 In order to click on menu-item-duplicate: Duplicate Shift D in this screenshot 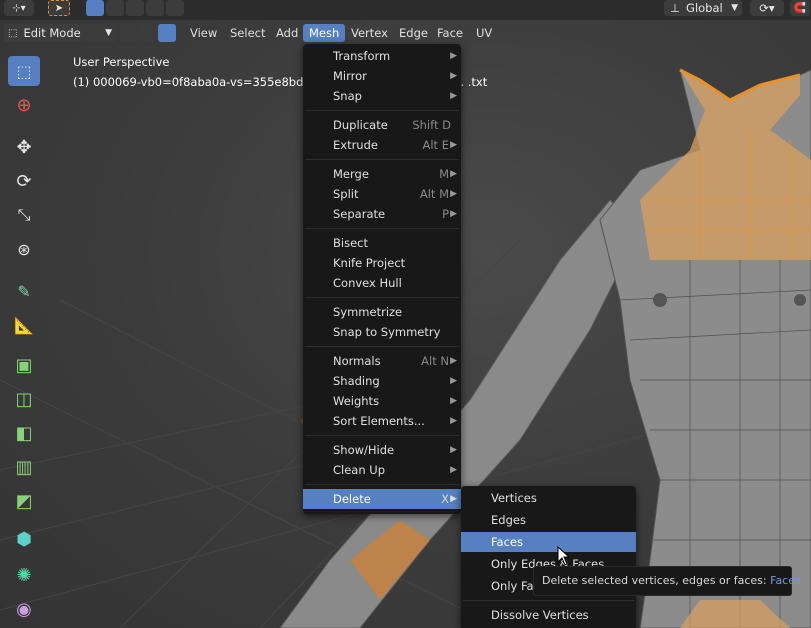, I will do `click(382, 125)`.